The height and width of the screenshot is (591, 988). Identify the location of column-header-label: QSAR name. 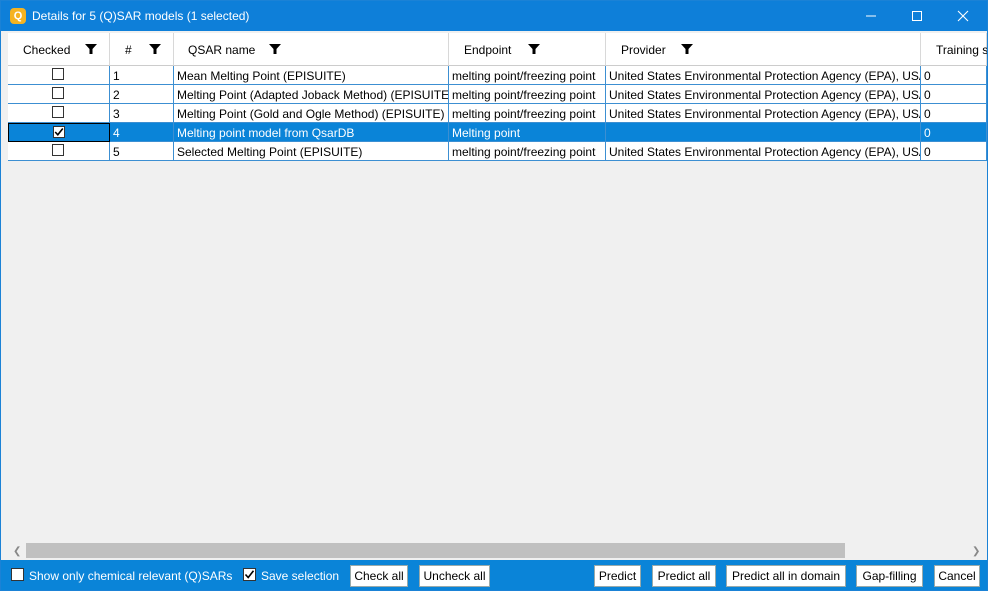
(222, 50).